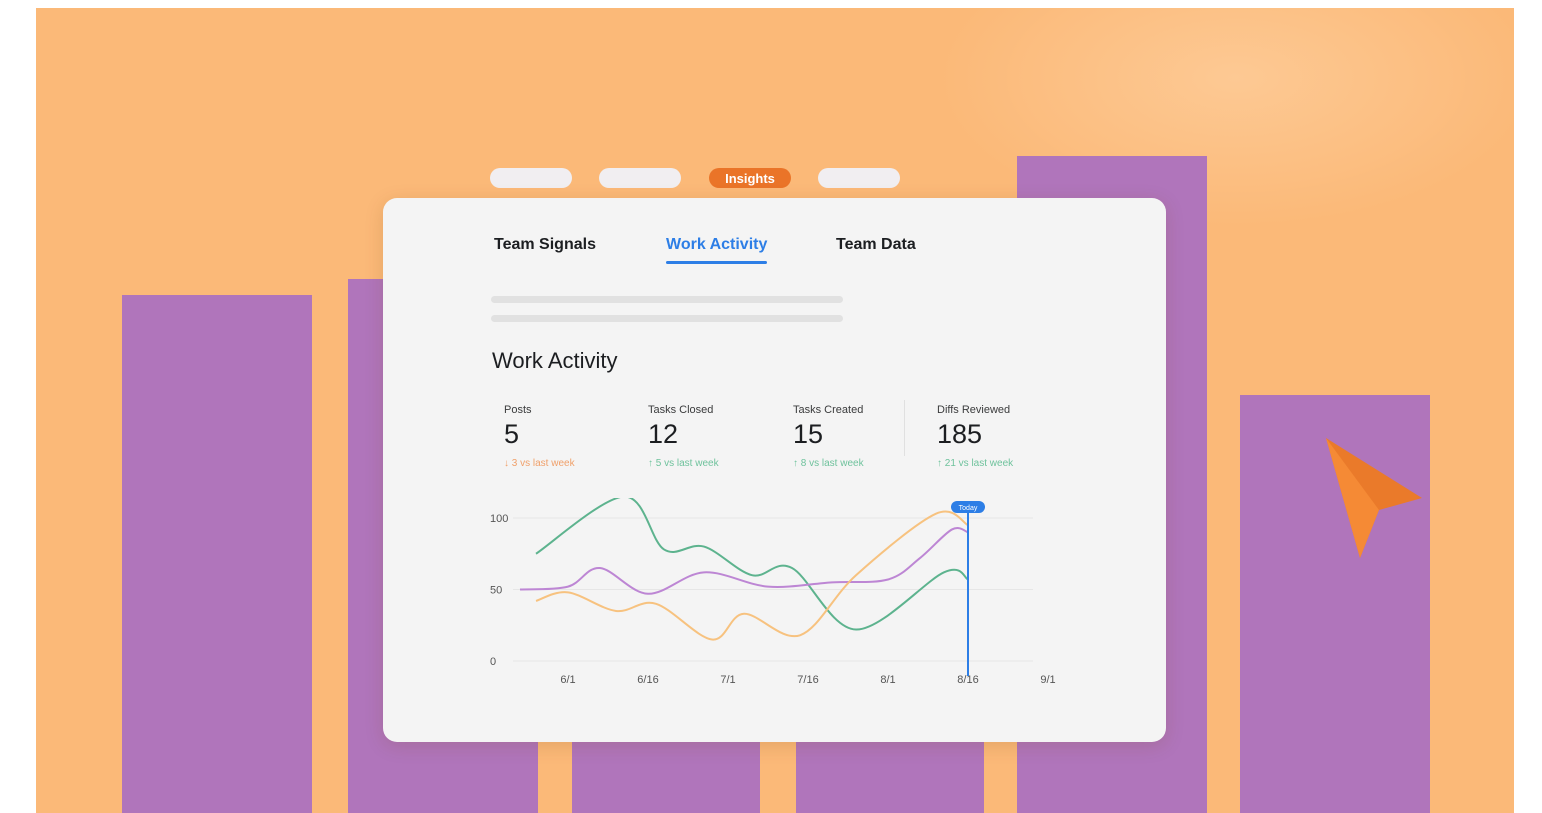 Image resolution: width=1542 pixels, height=813 pixels. What do you see at coordinates (904, 428) in the screenshot?
I see `metric-divider` at bounding box center [904, 428].